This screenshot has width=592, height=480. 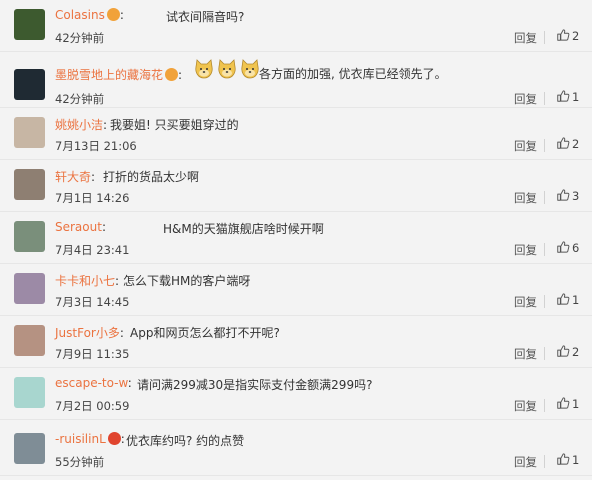 I want to click on username-line: 轩大奇:, so click(x=75, y=176).